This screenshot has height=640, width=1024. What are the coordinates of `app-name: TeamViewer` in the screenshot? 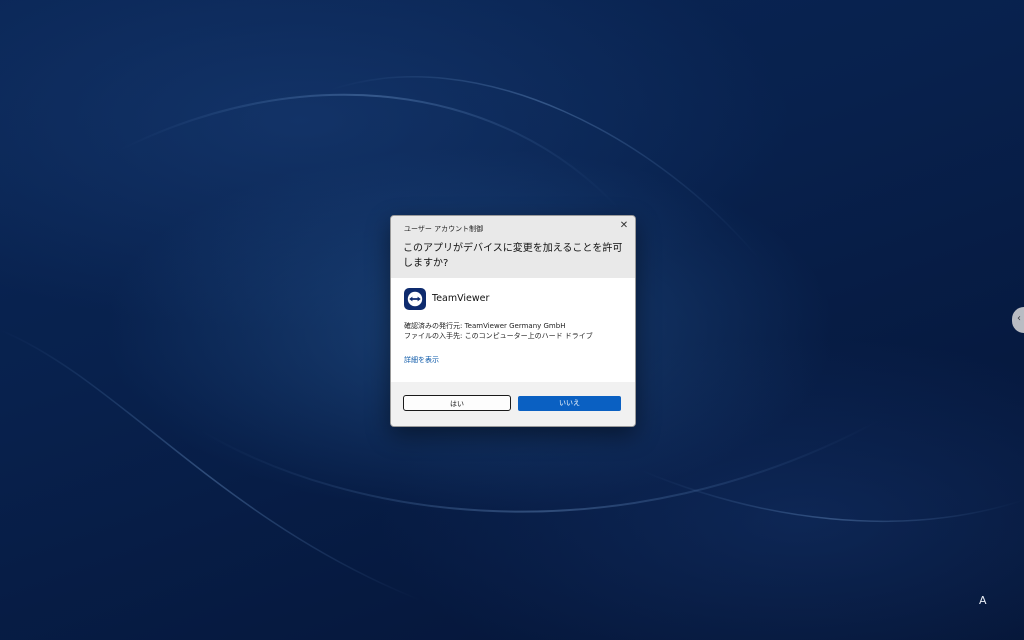 It's located at (461, 298).